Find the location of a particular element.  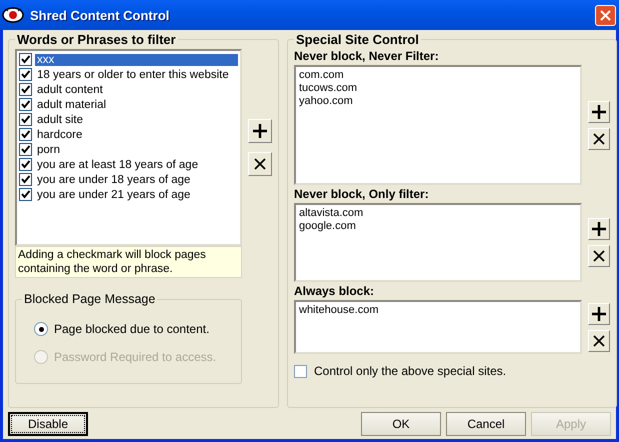

close-button is located at coordinates (605, 15).